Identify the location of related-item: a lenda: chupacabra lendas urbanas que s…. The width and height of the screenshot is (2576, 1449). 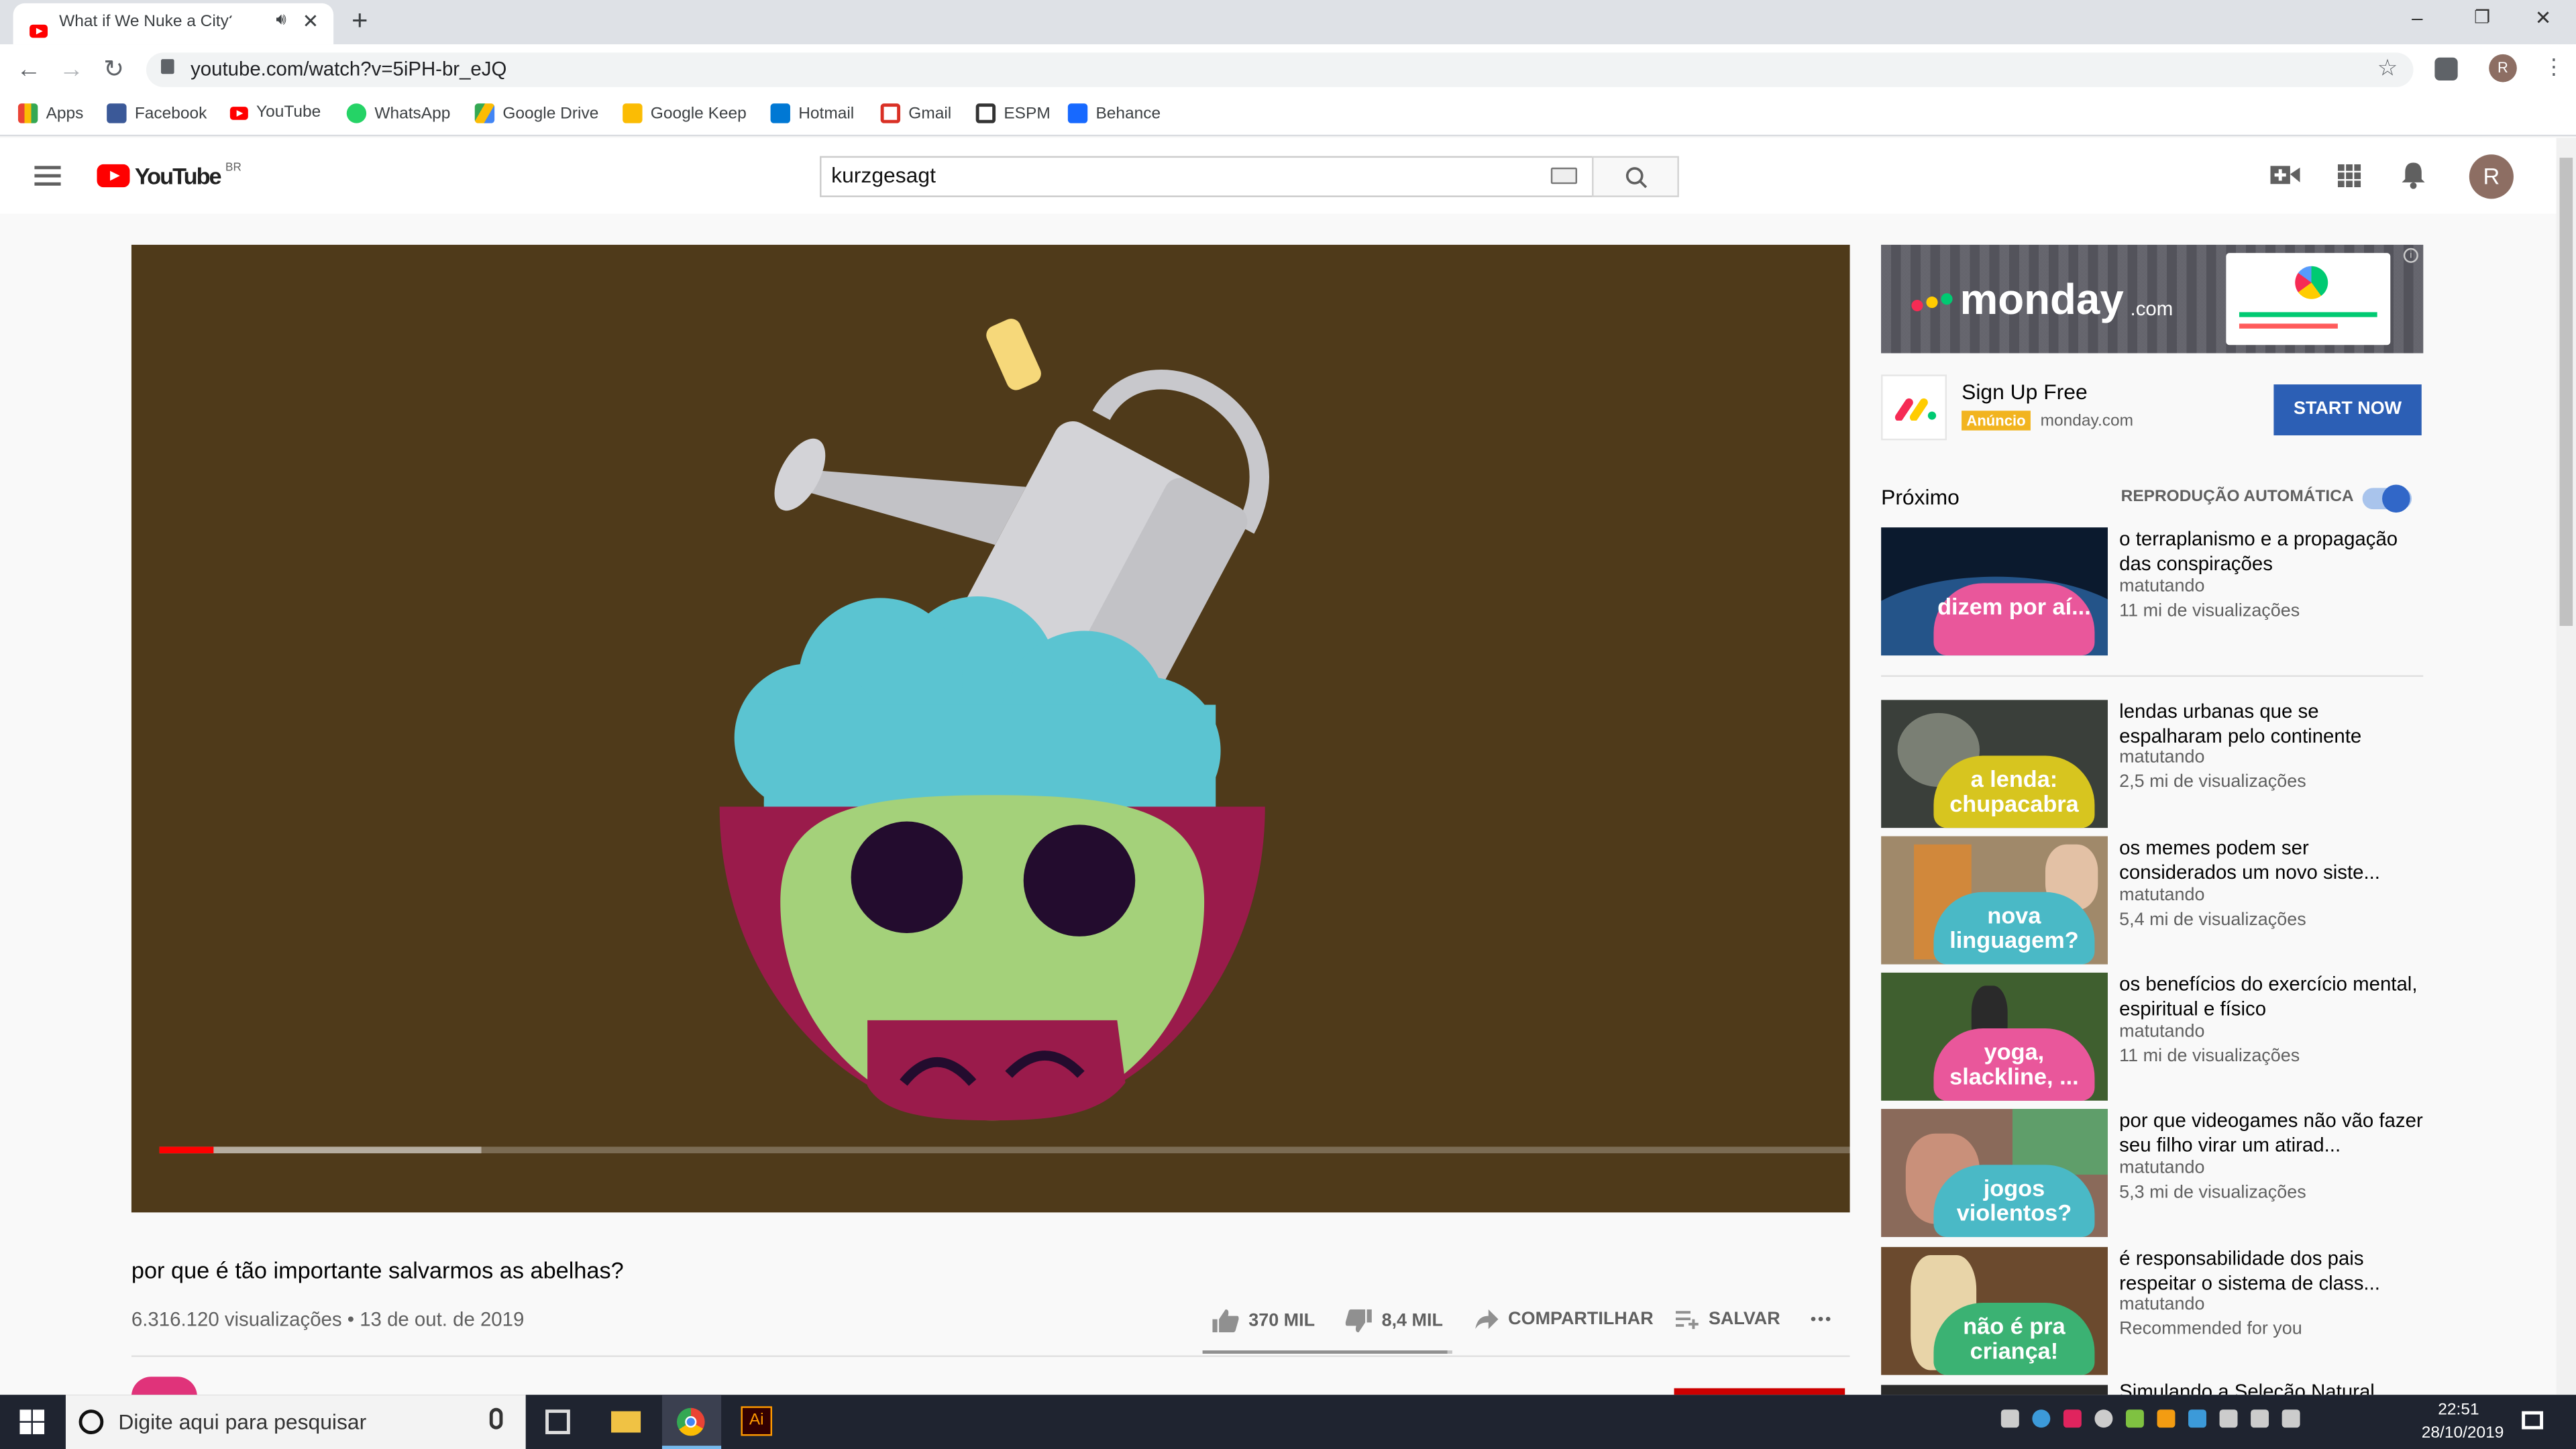
(2152, 764).